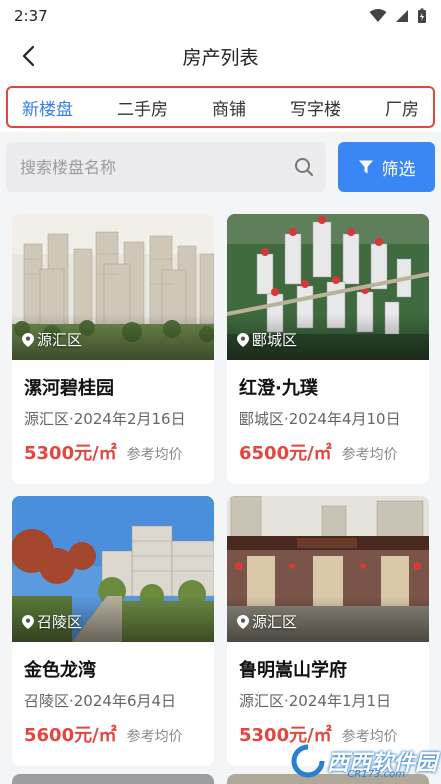  I want to click on status-icons, so click(398, 16).